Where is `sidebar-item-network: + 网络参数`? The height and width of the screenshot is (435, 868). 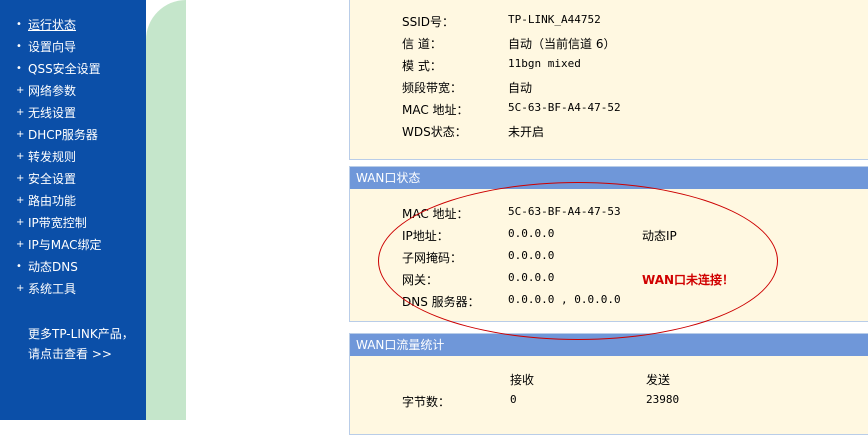
sidebar-item-network: + 网络参数 is located at coordinates (59, 91).